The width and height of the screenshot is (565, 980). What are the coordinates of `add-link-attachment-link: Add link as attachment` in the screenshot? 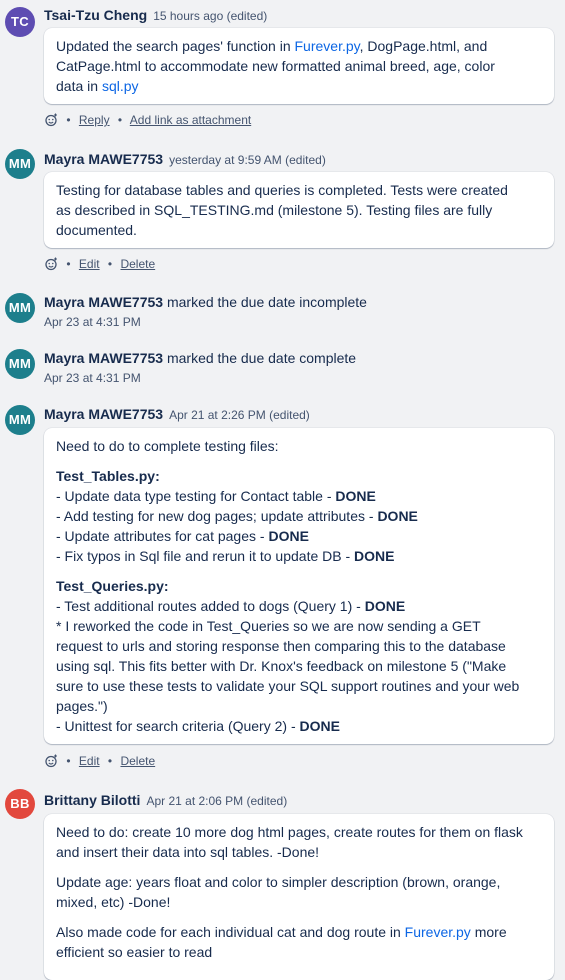 It's located at (190, 120).